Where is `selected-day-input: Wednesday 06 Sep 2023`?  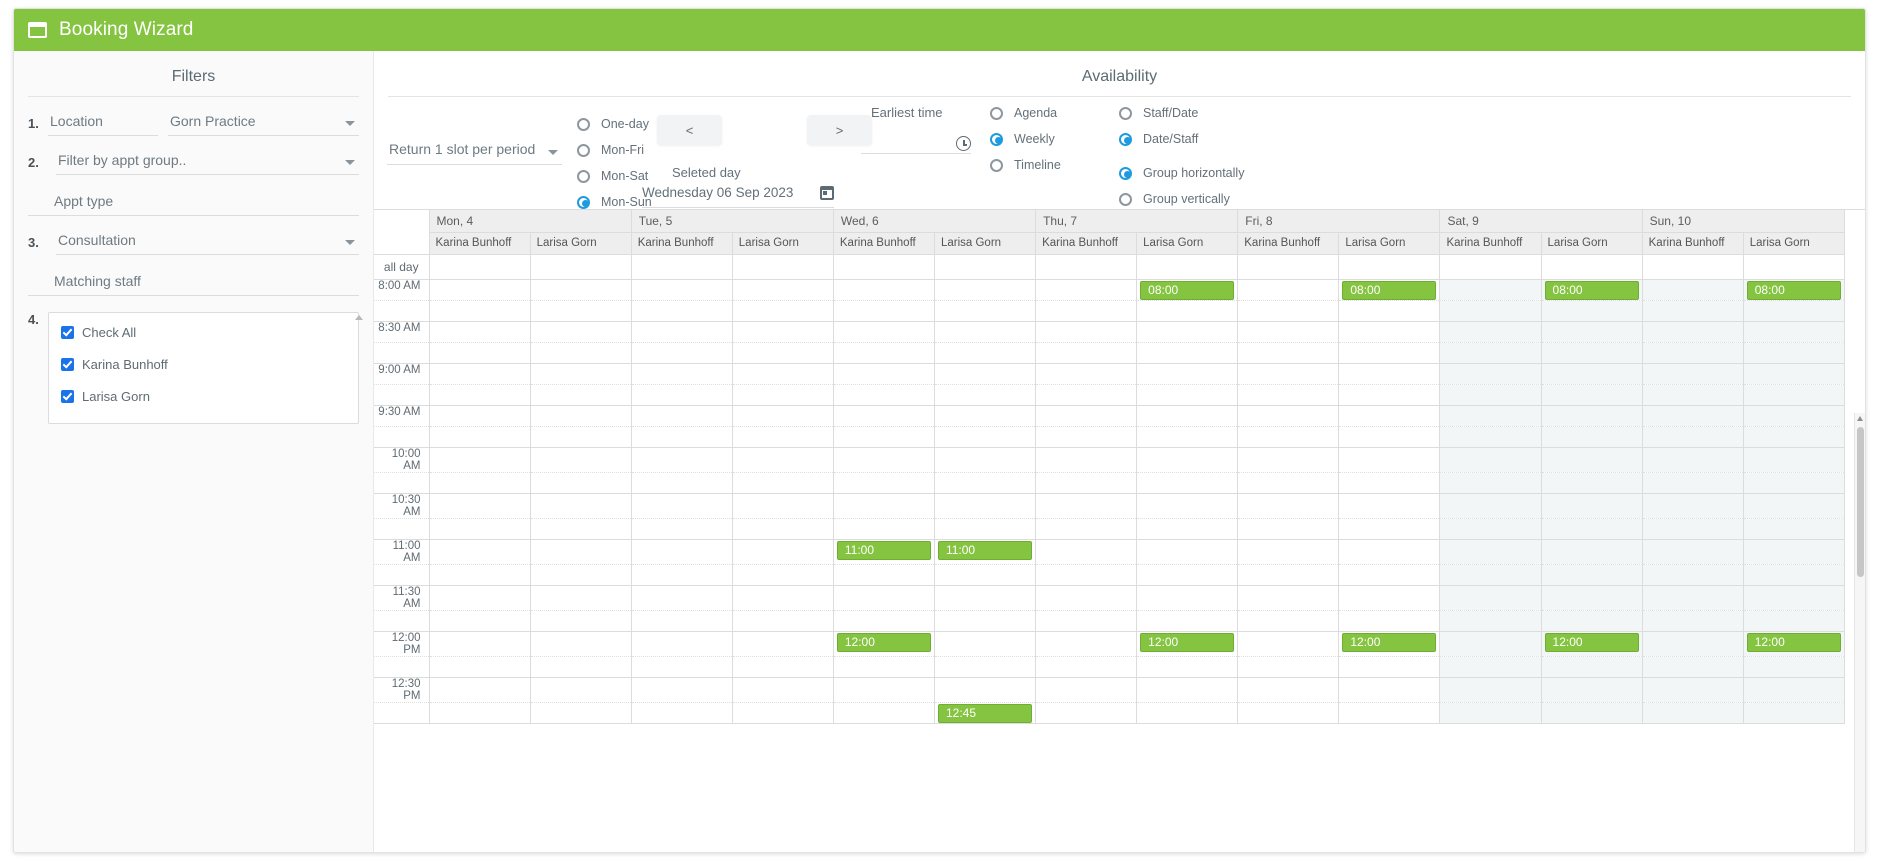
selected-day-input: Wednesday 06 Sep 2023 is located at coordinates (738, 196).